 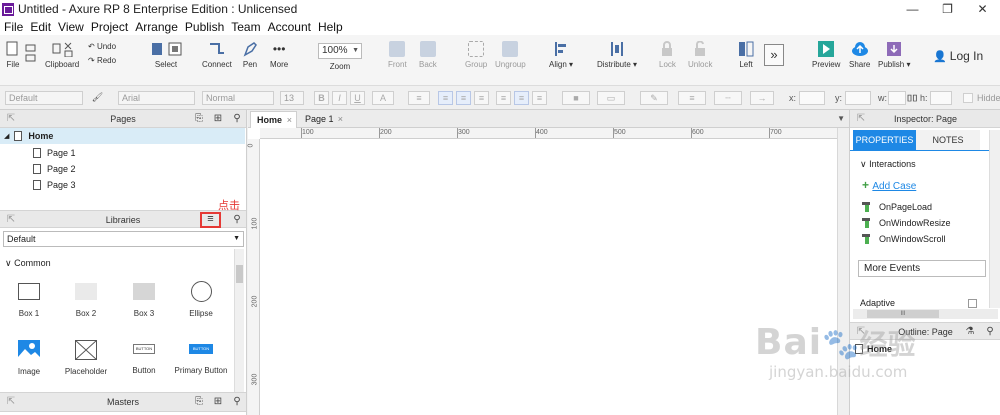 What do you see at coordinates (156, 27) in the screenshot?
I see `menu-arrange: Arrange` at bounding box center [156, 27].